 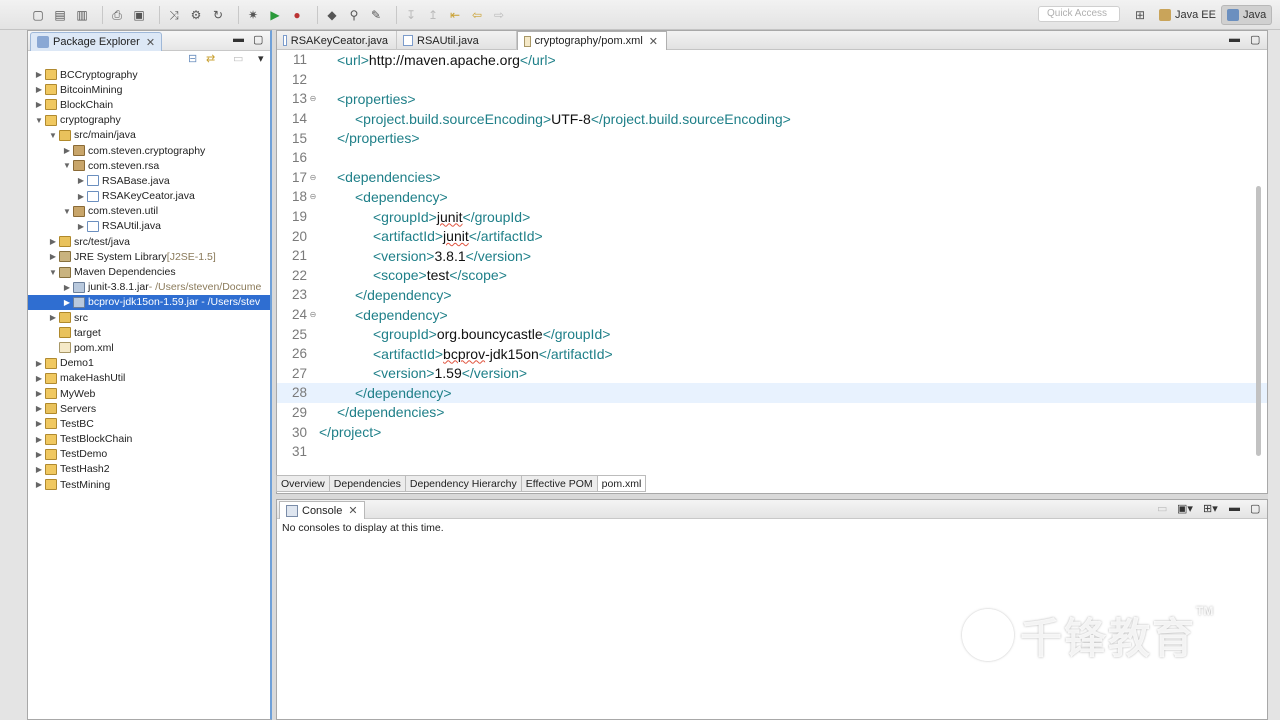 What do you see at coordinates (238, 58) in the screenshot?
I see `focus-icon: ▭` at bounding box center [238, 58].